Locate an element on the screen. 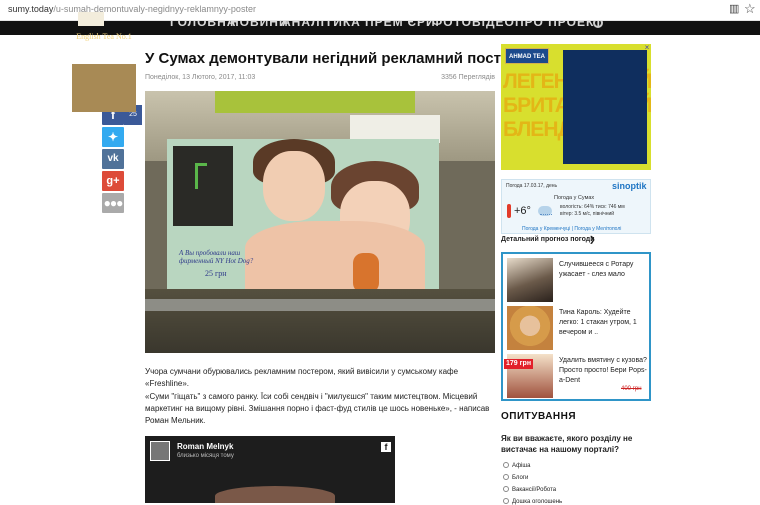 Image resolution: width=760 pixels, height=505 pixels. poll-option-label: Дошка оголошень is located at coordinates (537, 502).